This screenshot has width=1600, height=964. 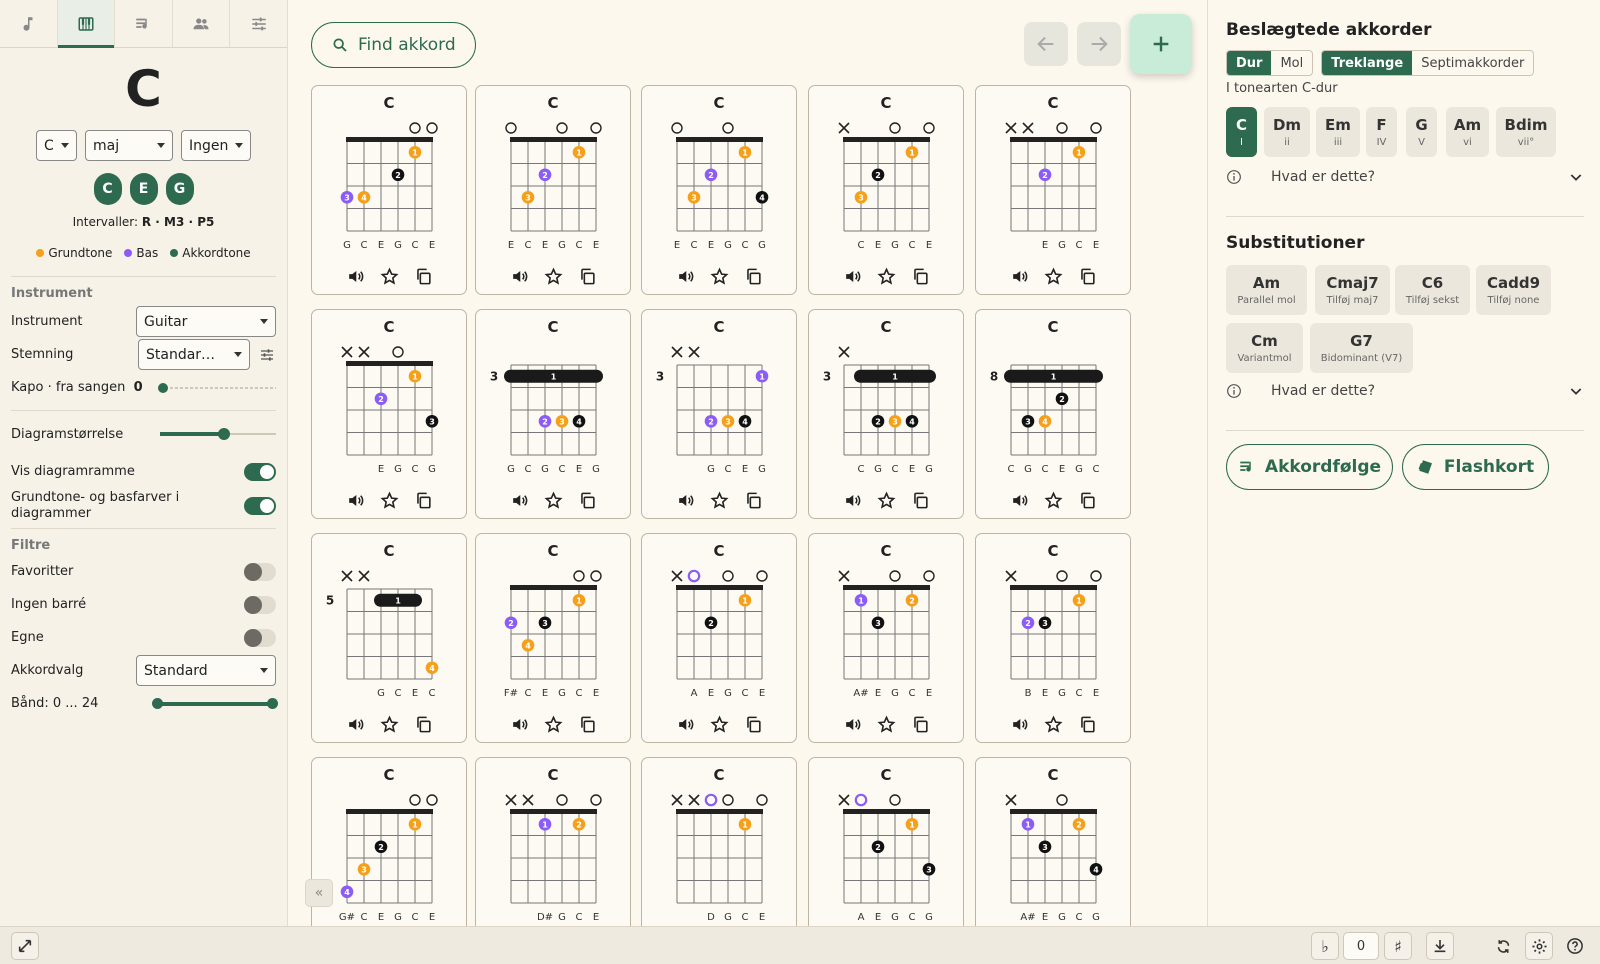 I want to click on find-chord-button: Find akkord, so click(x=393, y=45).